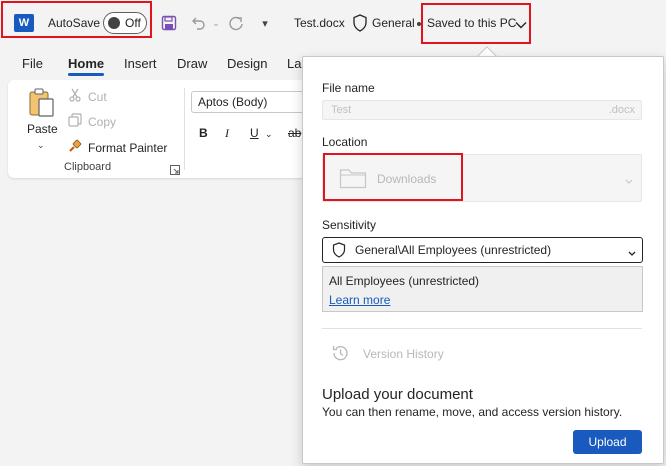  Describe the element at coordinates (140, 63) in the screenshot. I see `tab-insert: Insert` at that location.